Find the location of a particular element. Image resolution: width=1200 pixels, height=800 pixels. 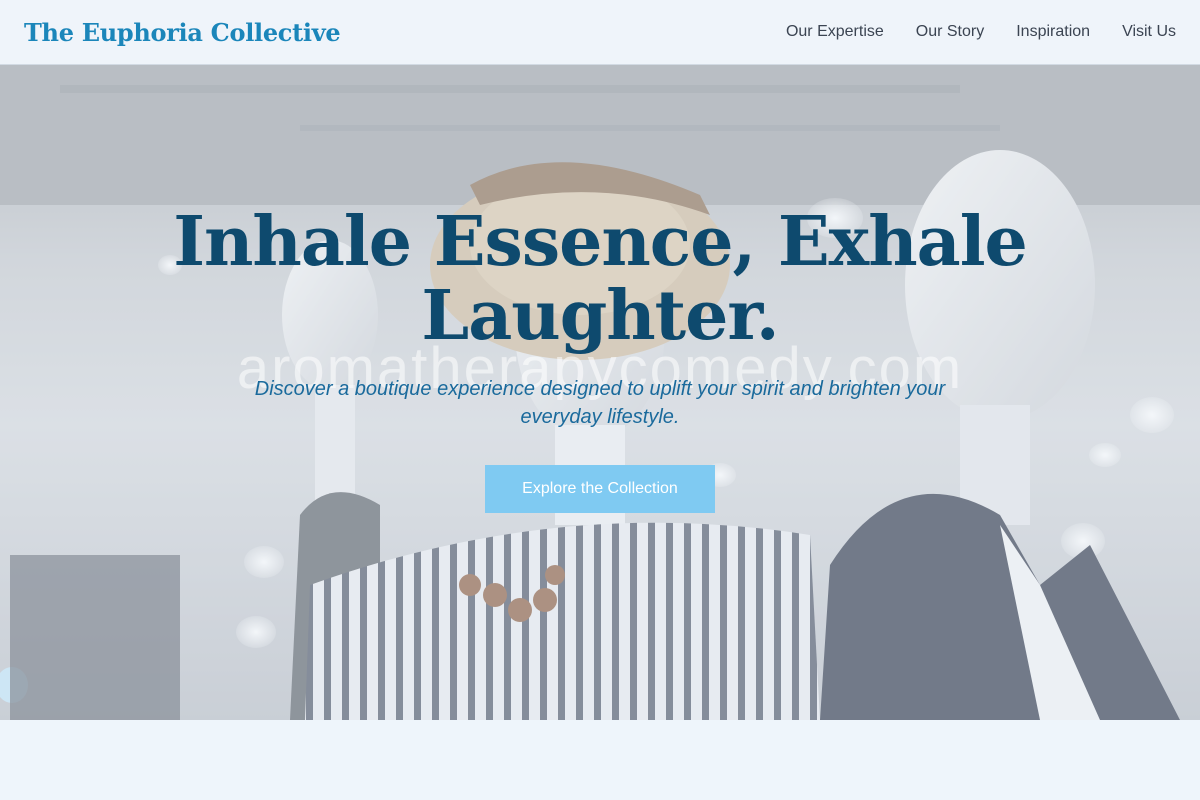

brand-logo: The Euphoria Collective is located at coordinates (182, 32).